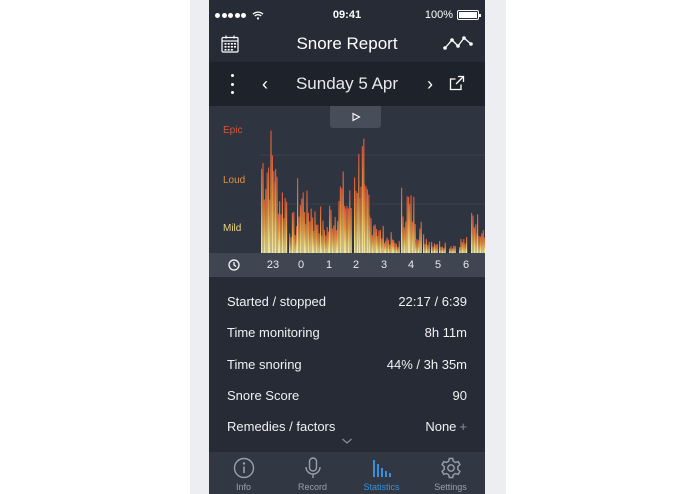  Describe the element at coordinates (234, 180) in the screenshot. I see `level-label-loud: Loud` at that location.